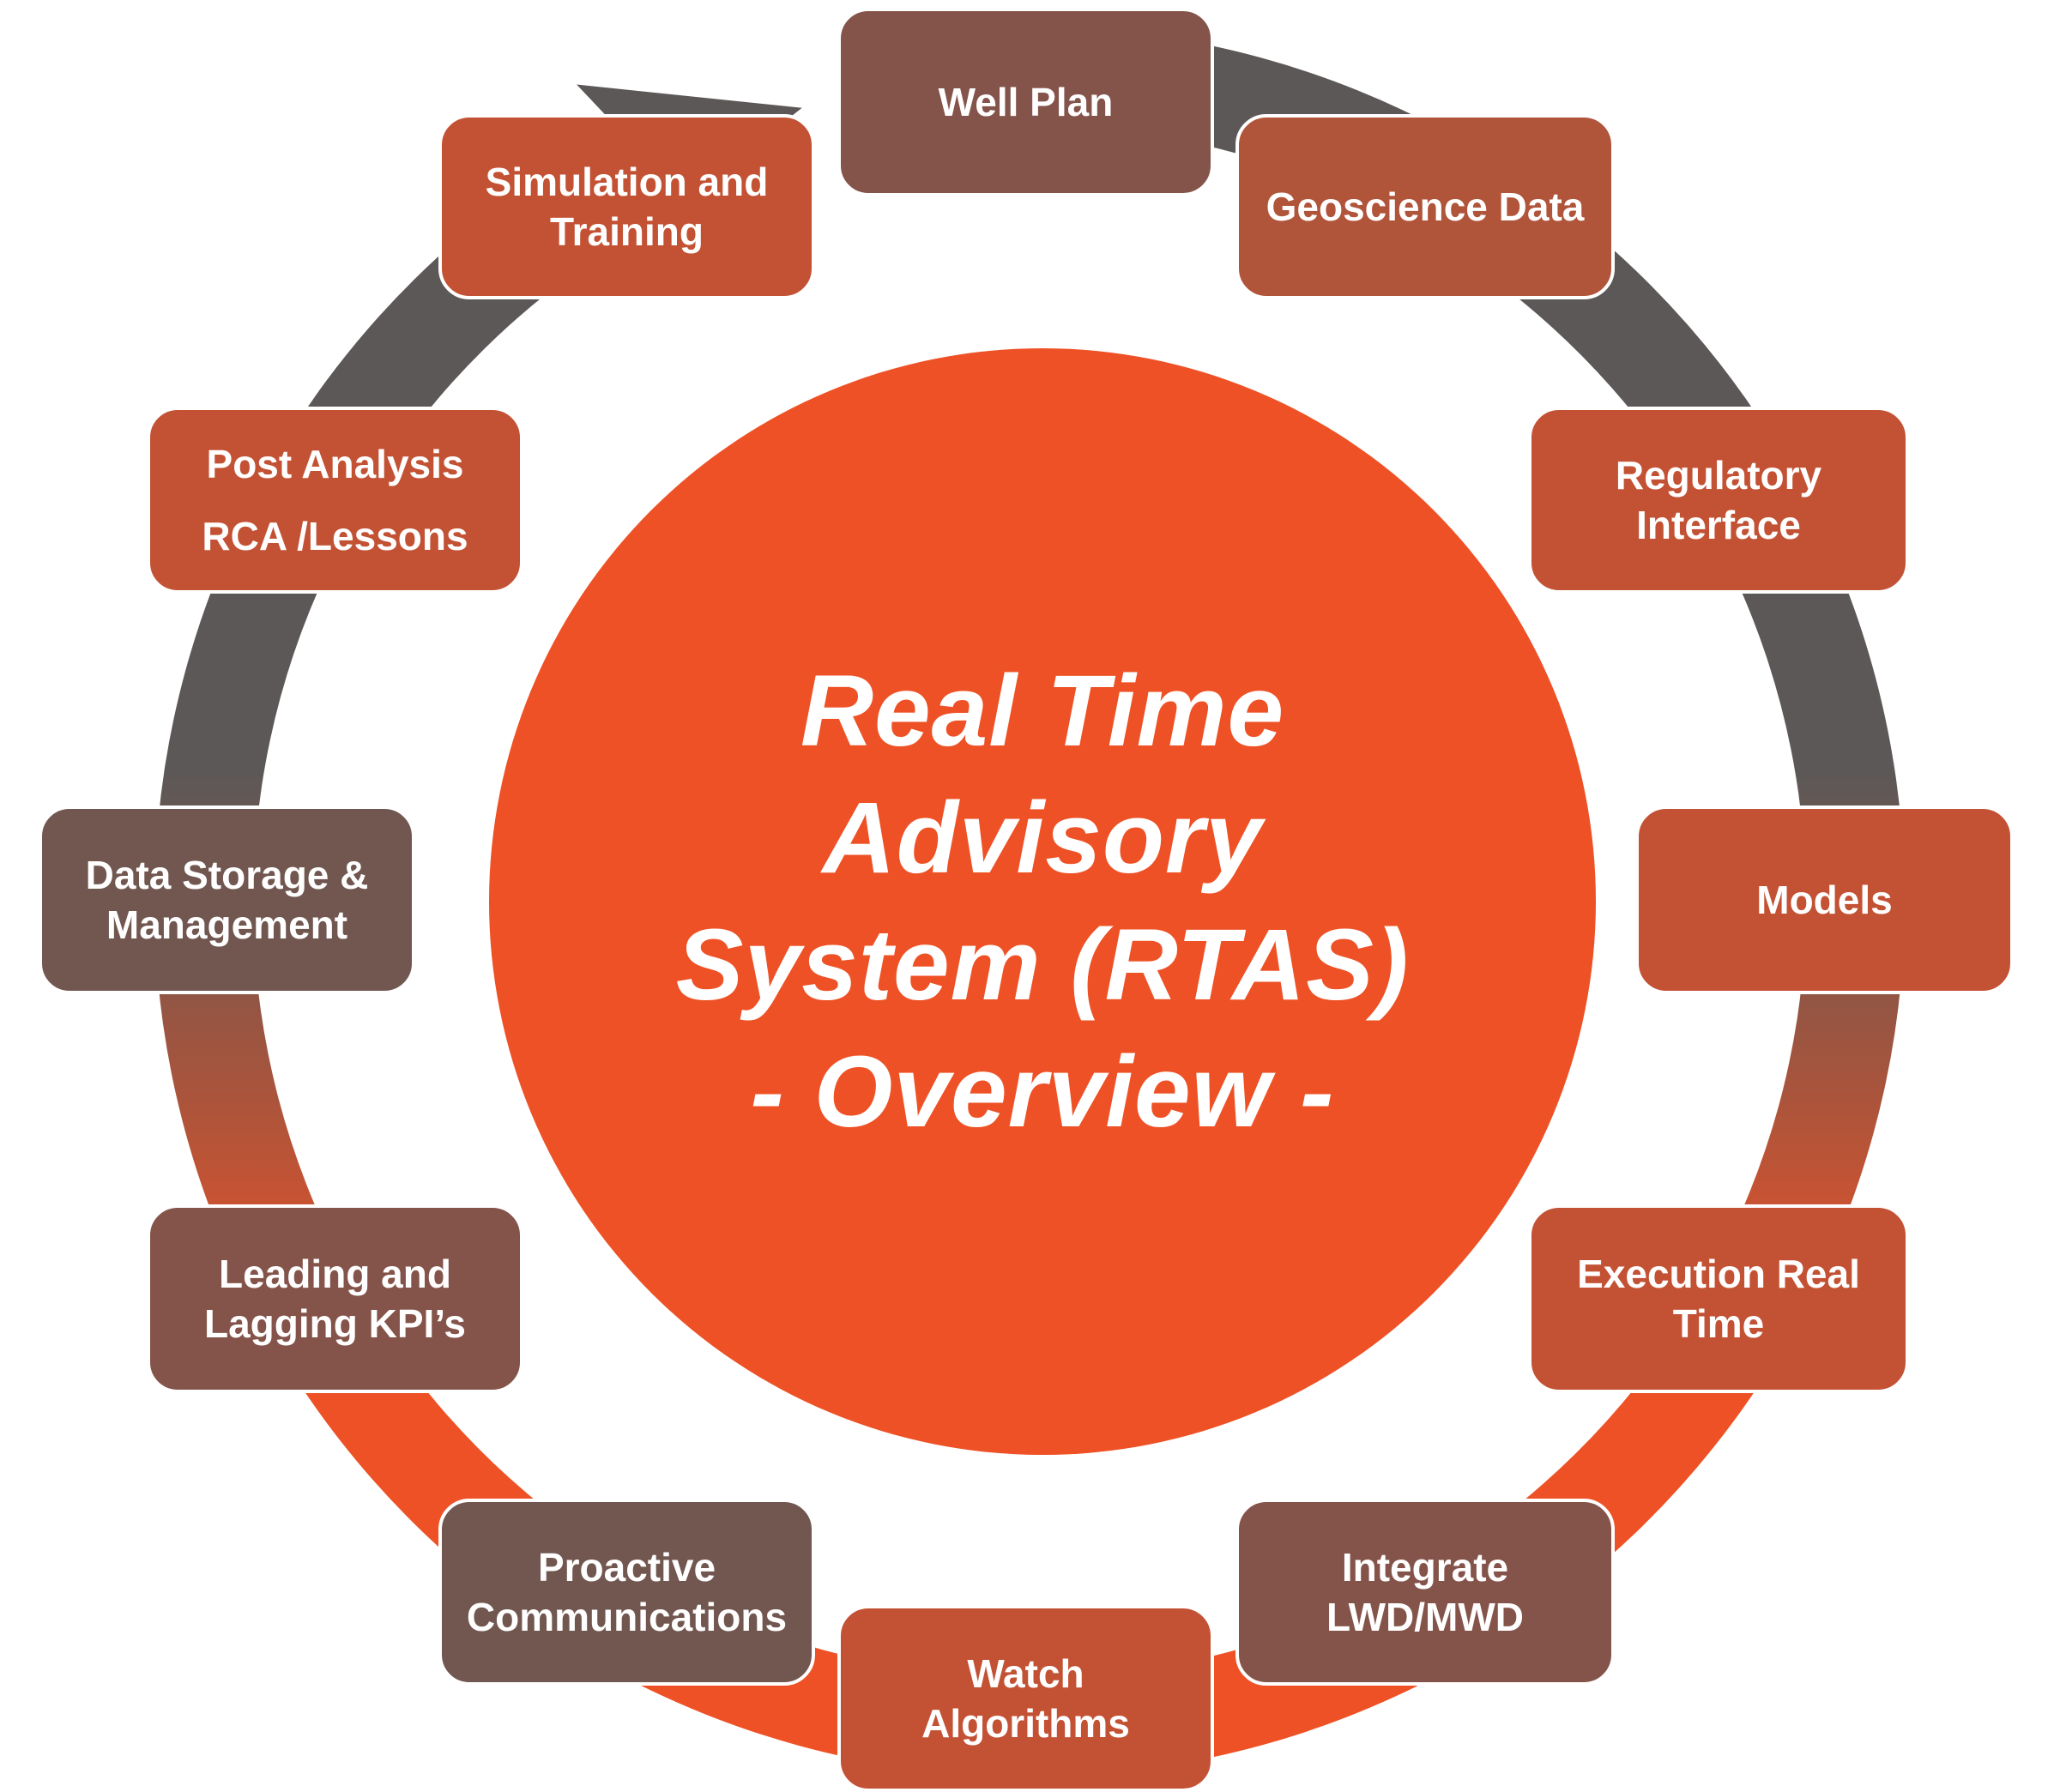 This screenshot has width=2054, height=1792. I want to click on node-geoscience-data: Geoscience Data, so click(1425, 206).